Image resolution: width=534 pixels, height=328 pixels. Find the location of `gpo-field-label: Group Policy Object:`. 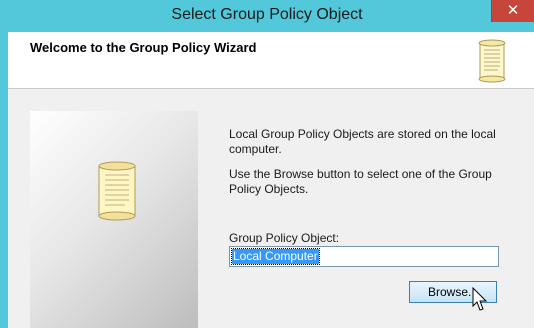

gpo-field-label: Group Policy Object: is located at coordinates (284, 238).